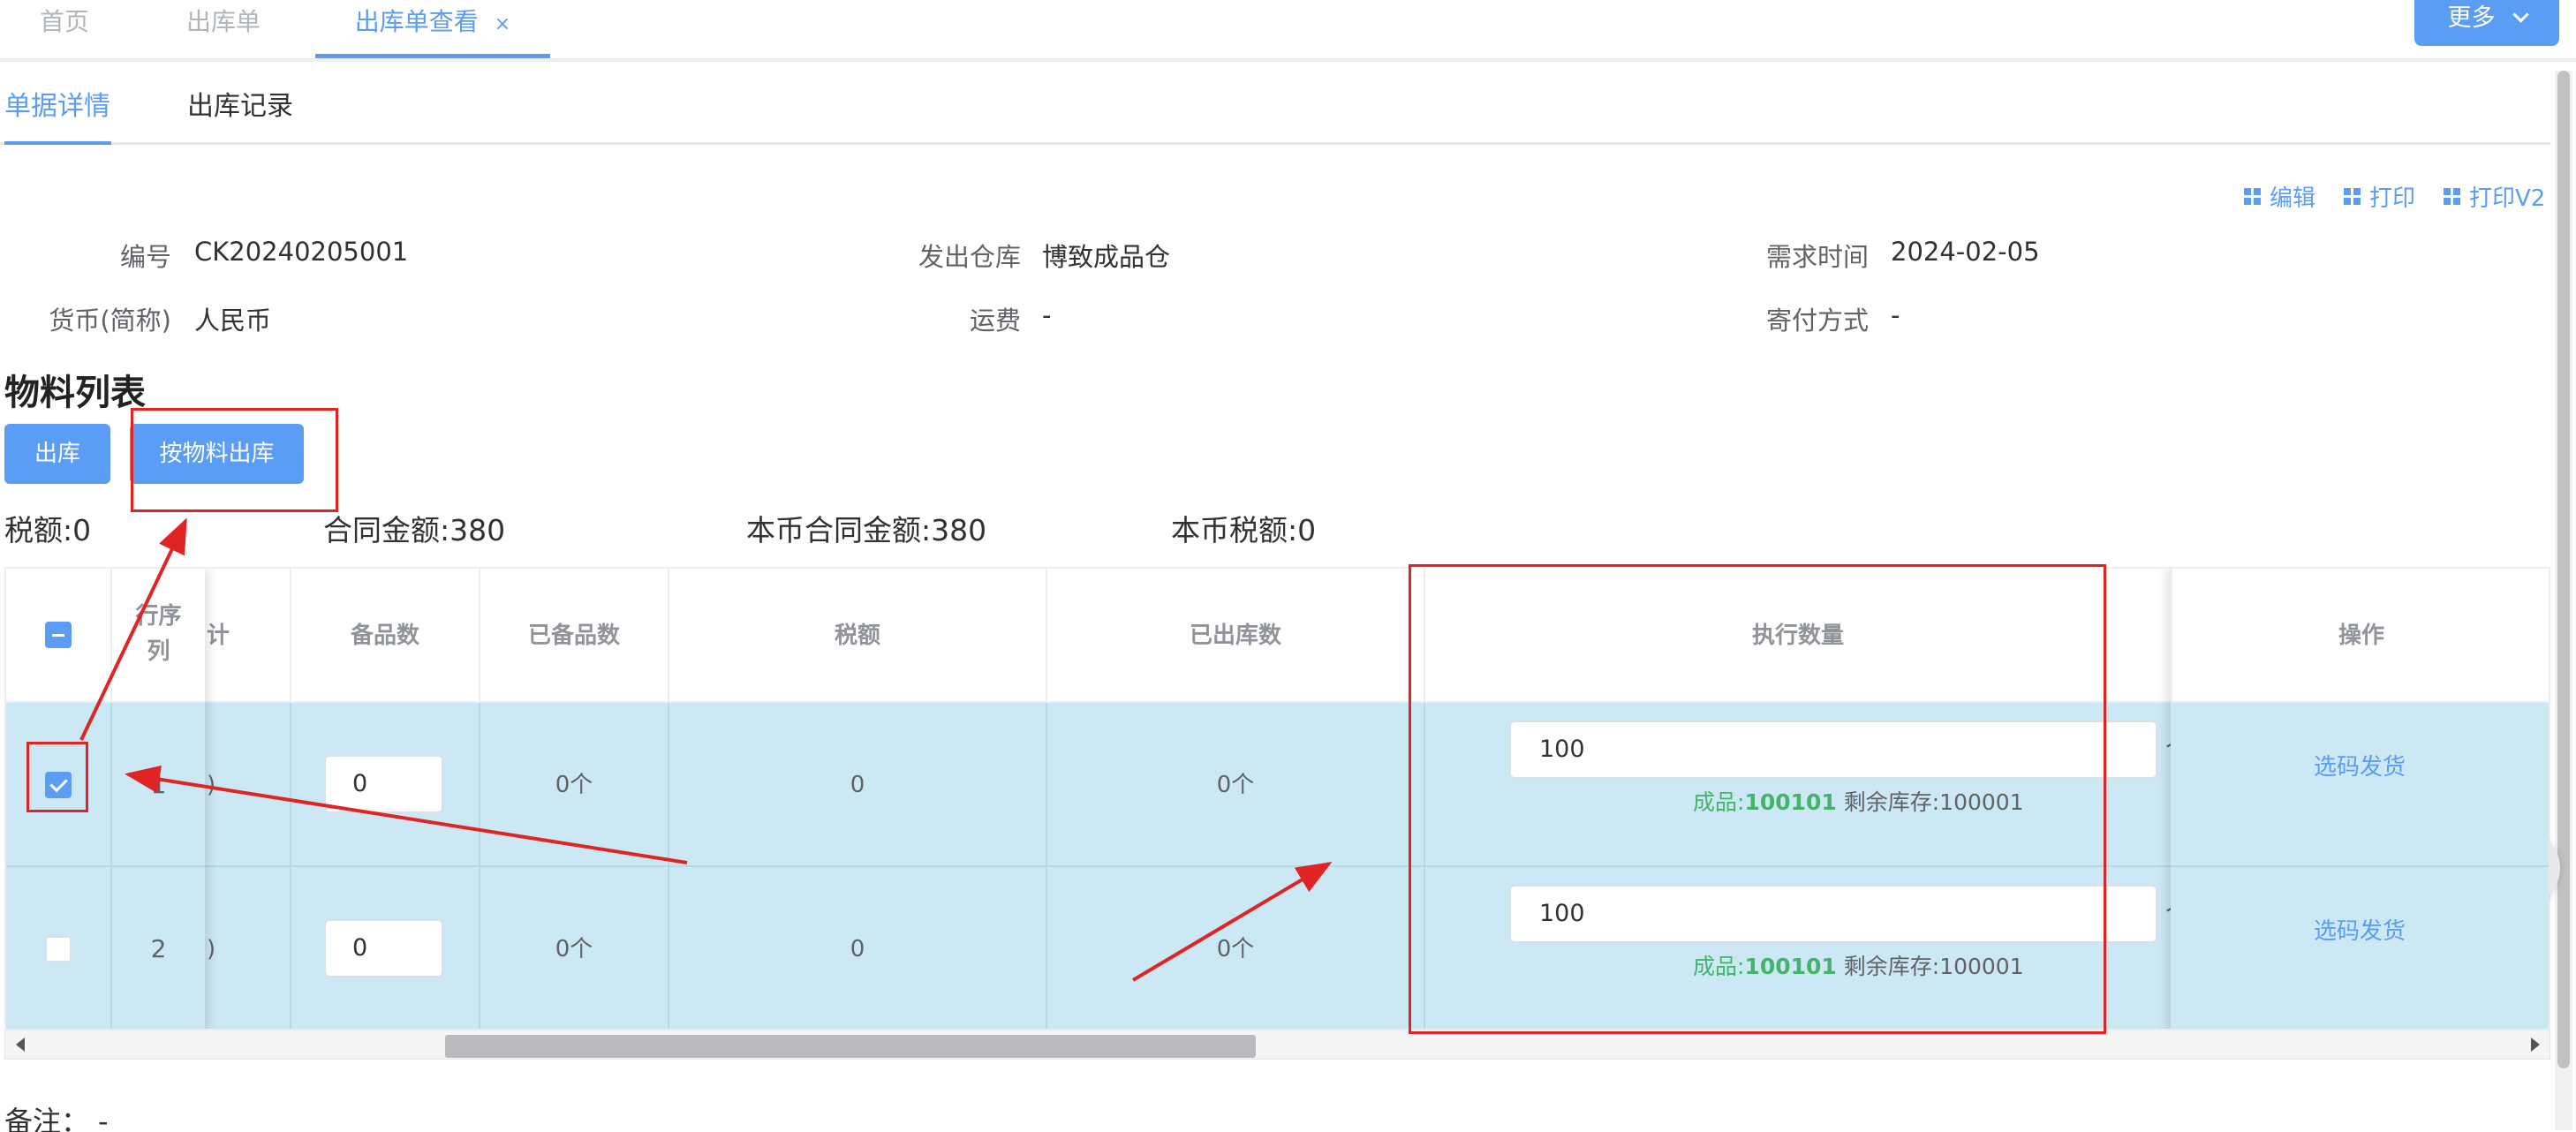 The image size is (2576, 1132). I want to click on warehouse-label: 发出仓库, so click(969, 257).